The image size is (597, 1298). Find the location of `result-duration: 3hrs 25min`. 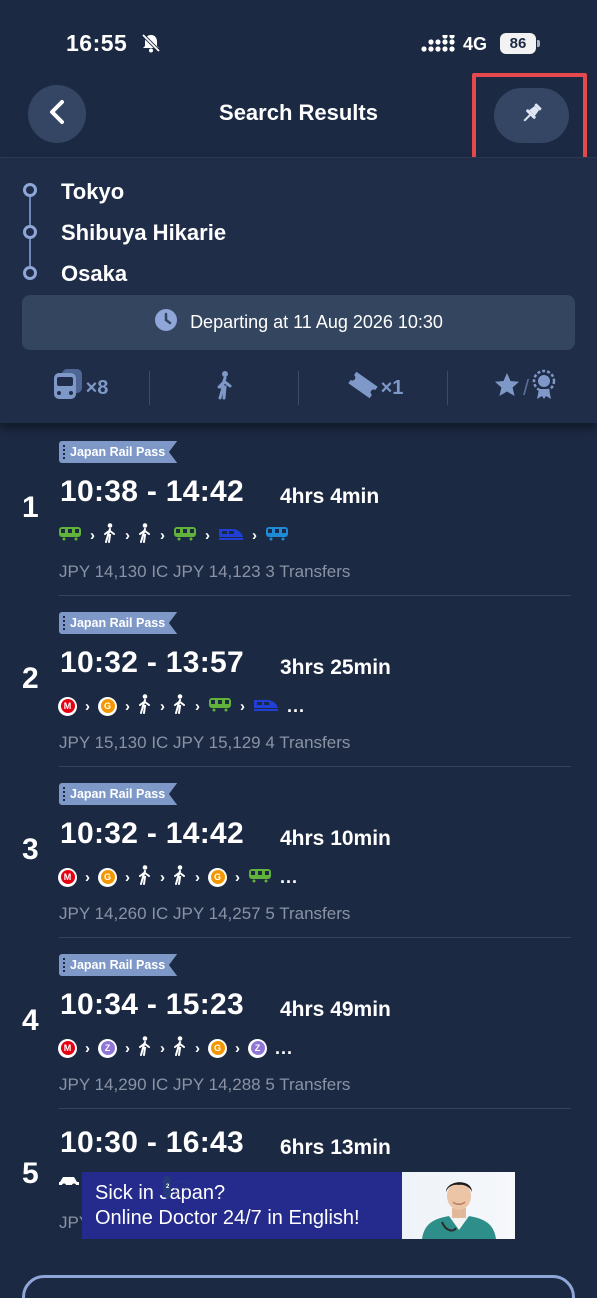

result-duration: 3hrs 25min is located at coordinates (335, 667).